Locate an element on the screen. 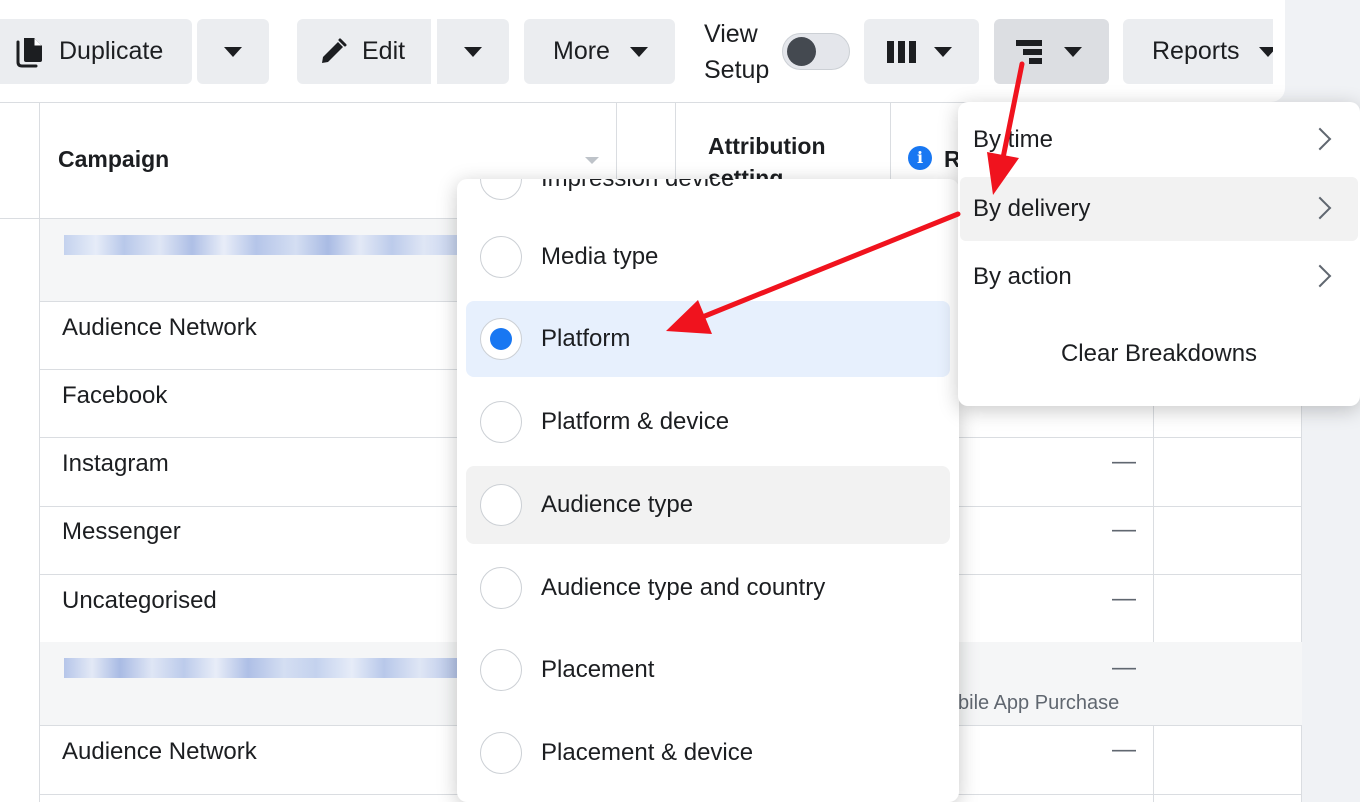 This screenshot has height=802, width=1360. campaign-column-header: Campaign is located at coordinates (113, 159).